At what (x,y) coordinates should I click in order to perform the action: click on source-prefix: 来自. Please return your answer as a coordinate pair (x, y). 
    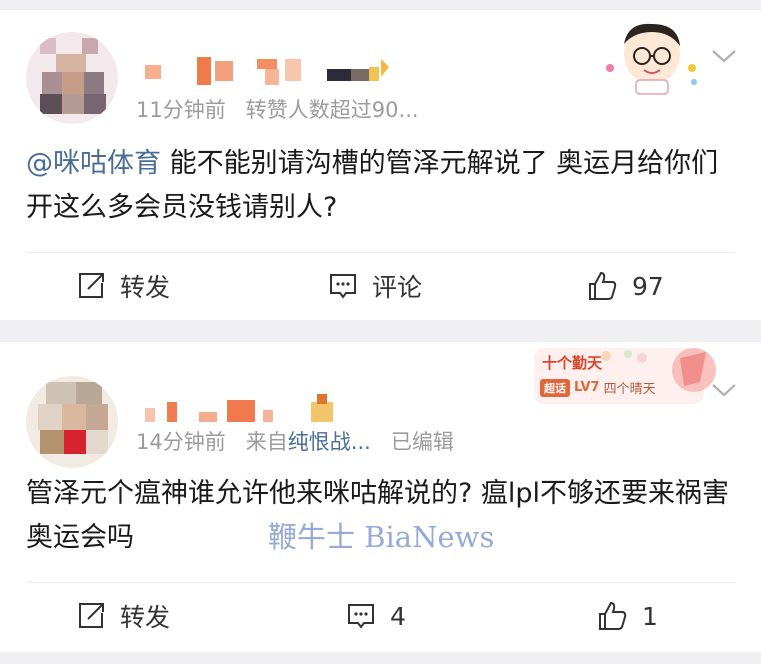
    Looking at the image, I should click on (266, 442).